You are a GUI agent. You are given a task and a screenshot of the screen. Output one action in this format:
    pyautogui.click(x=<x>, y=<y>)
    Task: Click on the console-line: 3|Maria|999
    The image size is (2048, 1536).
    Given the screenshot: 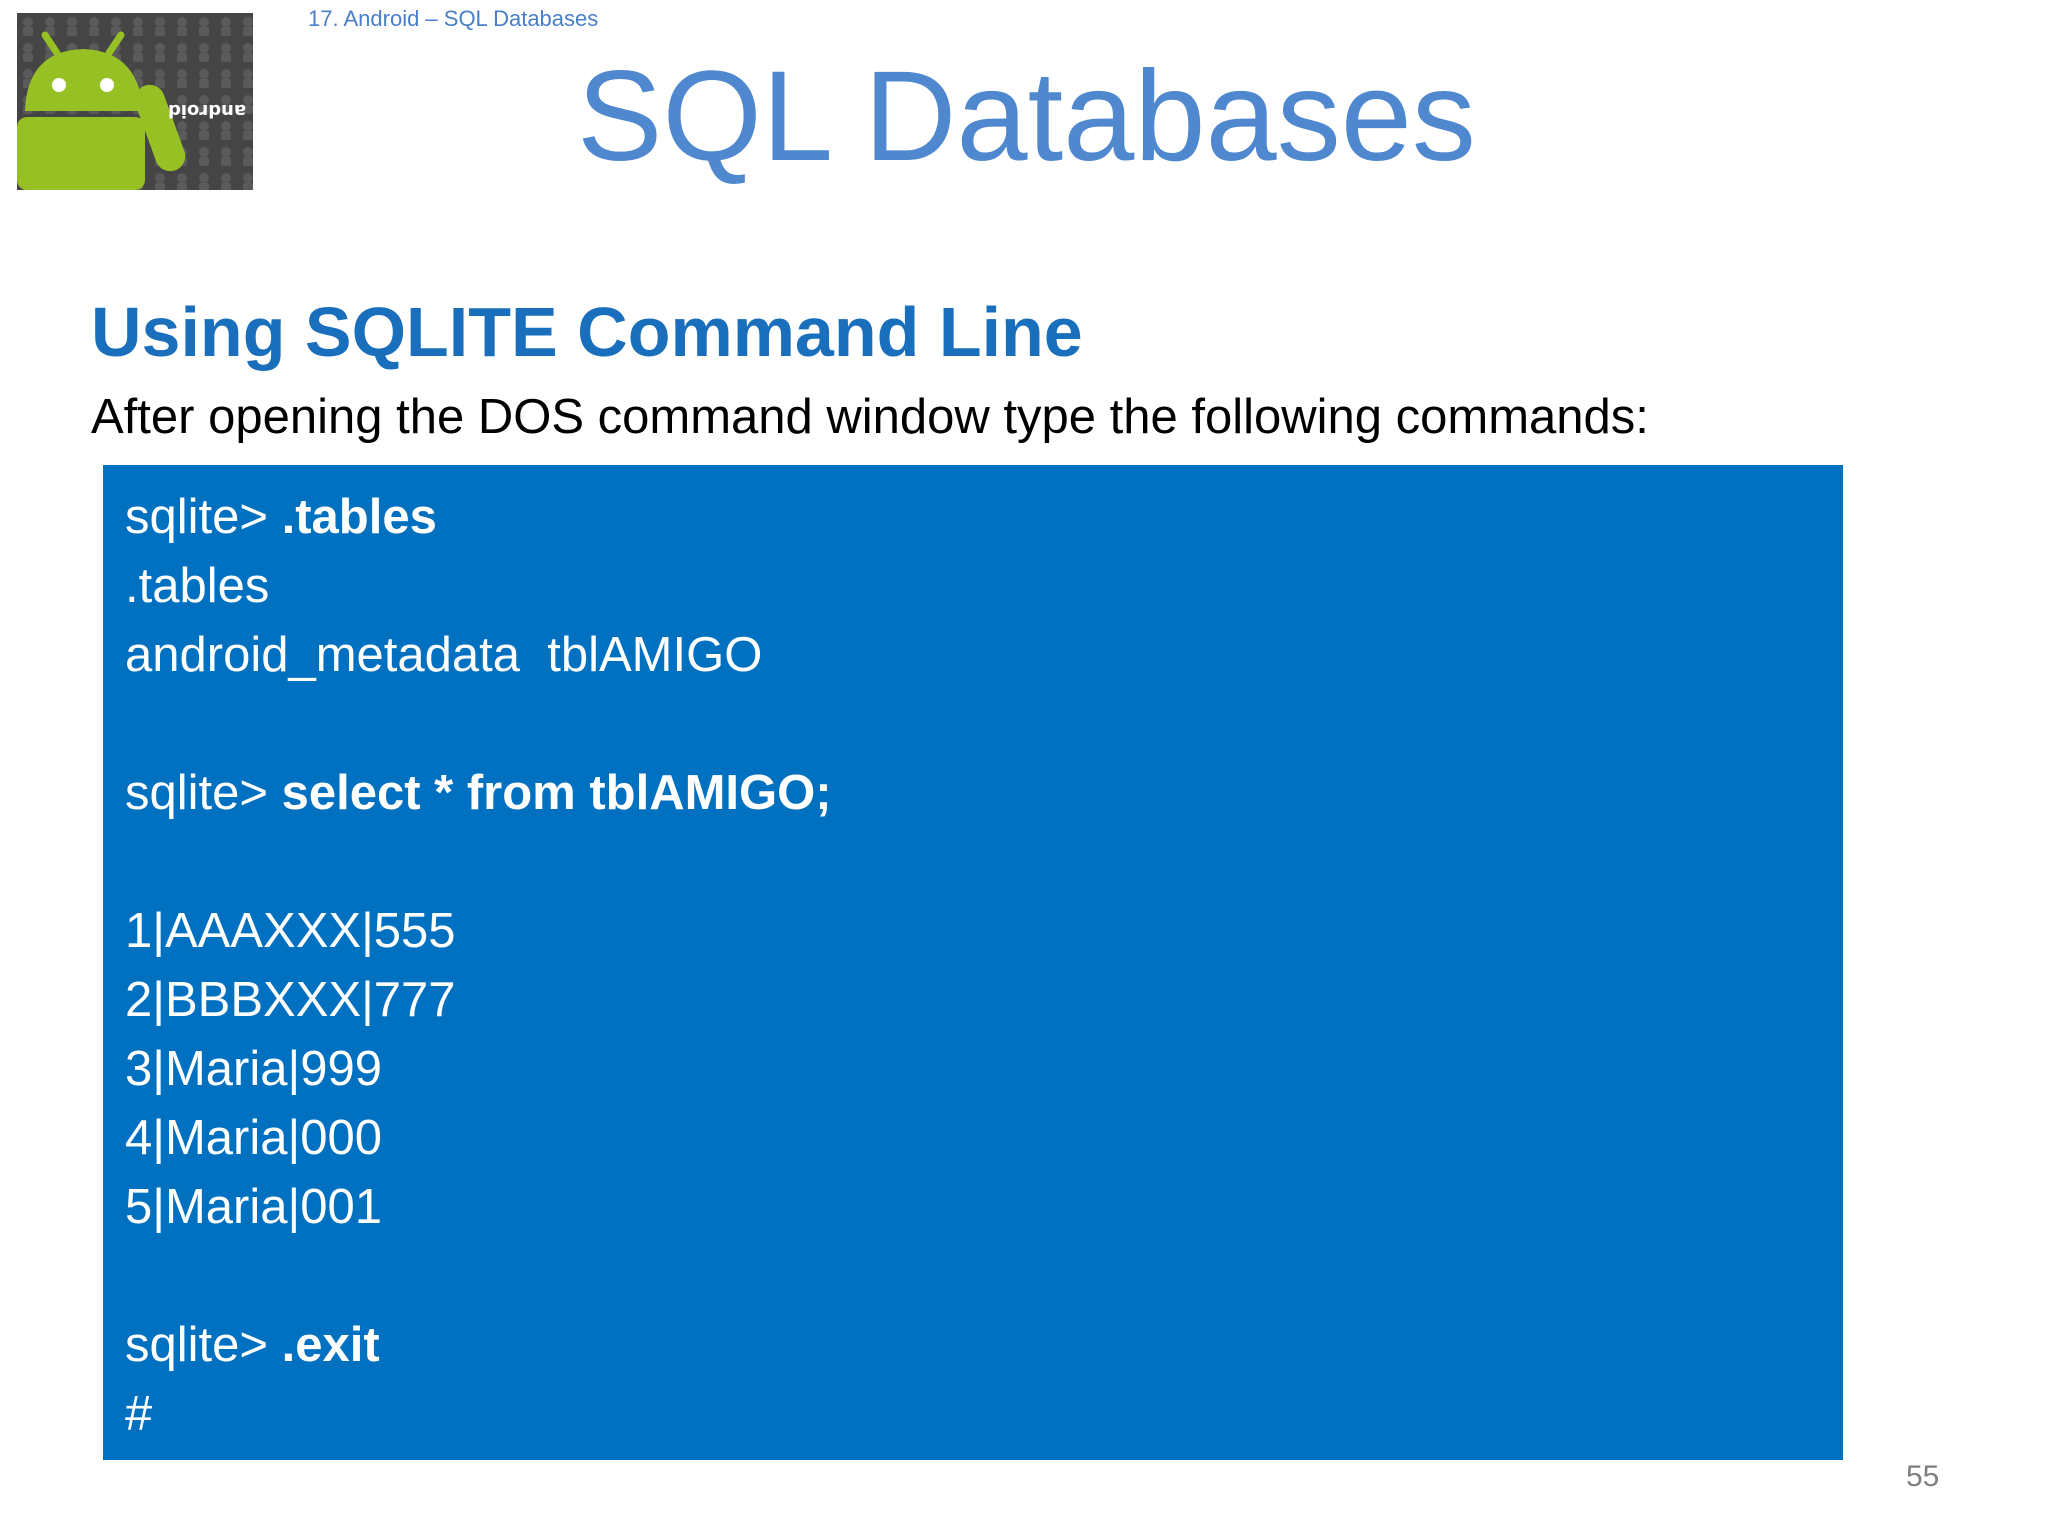 What is the action you would take?
    pyautogui.click(x=253, y=1069)
    